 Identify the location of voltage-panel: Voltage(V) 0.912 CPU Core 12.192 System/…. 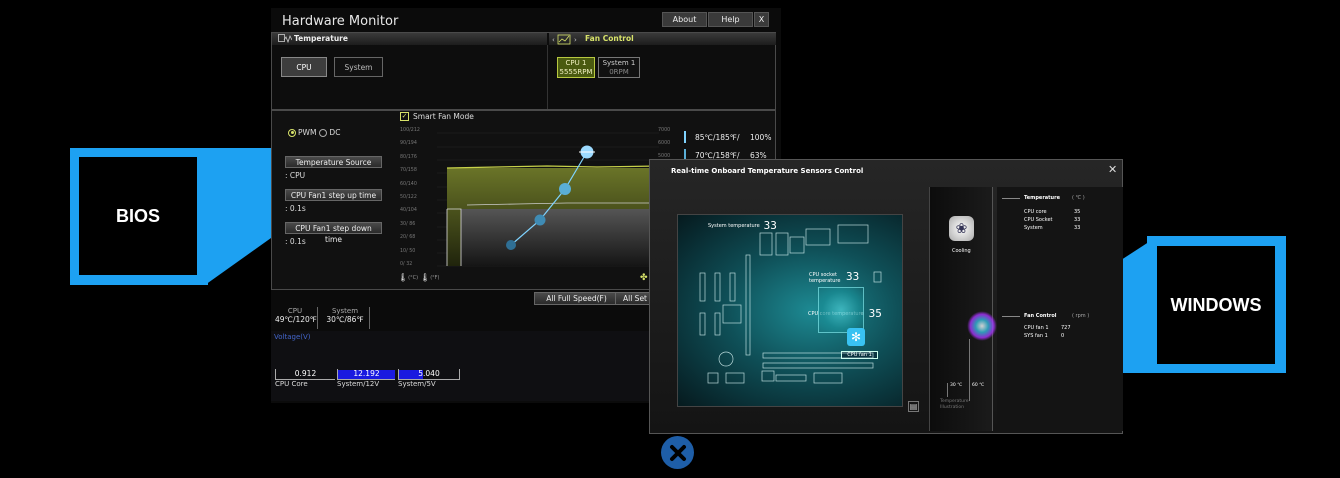
(461, 366).